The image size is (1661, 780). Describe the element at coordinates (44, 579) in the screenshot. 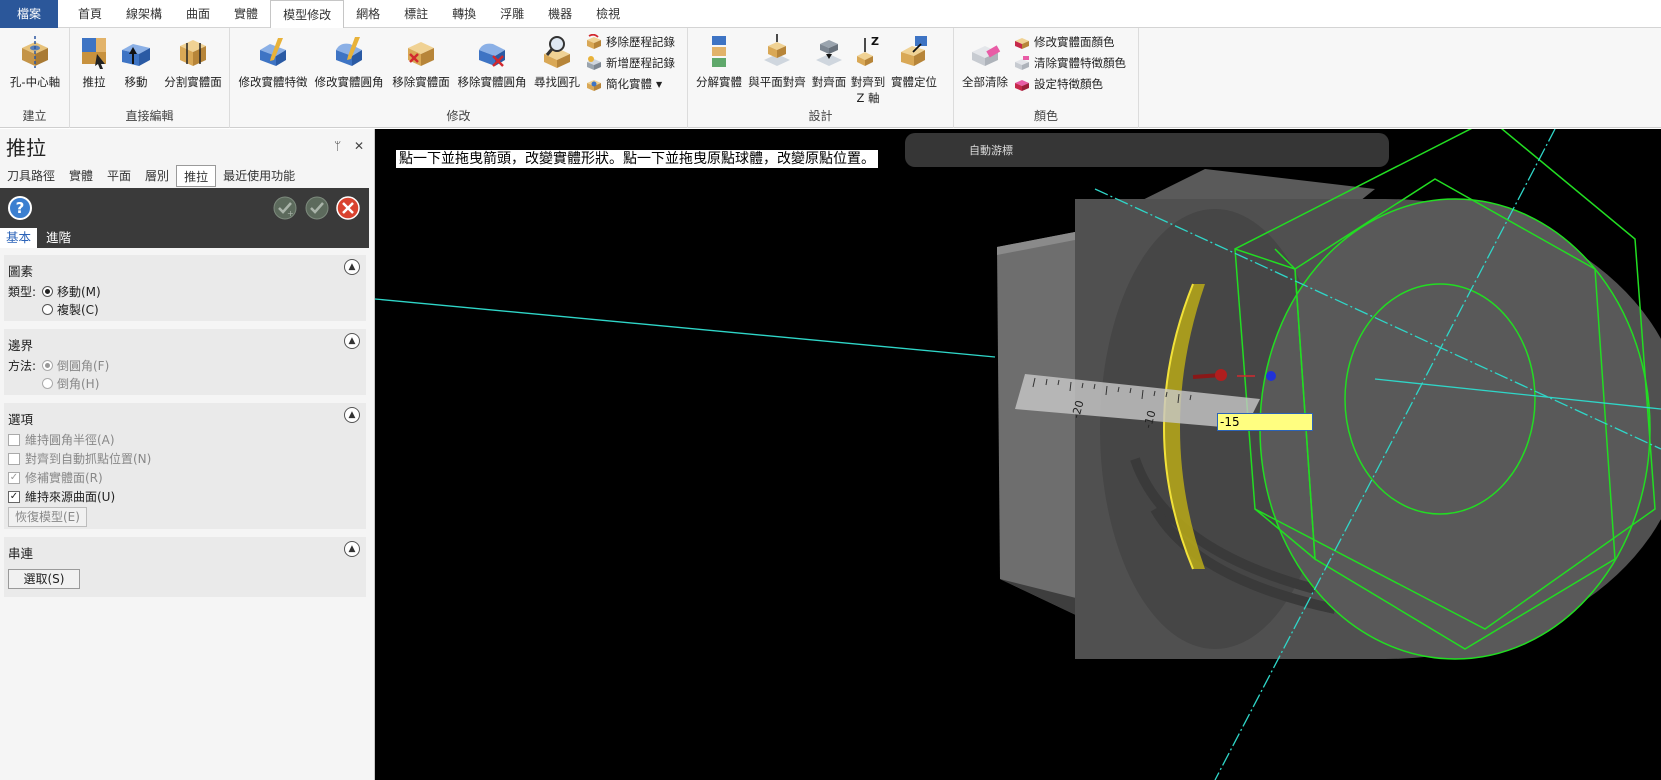

I see `select-chain-button: 選取(S)` at that location.